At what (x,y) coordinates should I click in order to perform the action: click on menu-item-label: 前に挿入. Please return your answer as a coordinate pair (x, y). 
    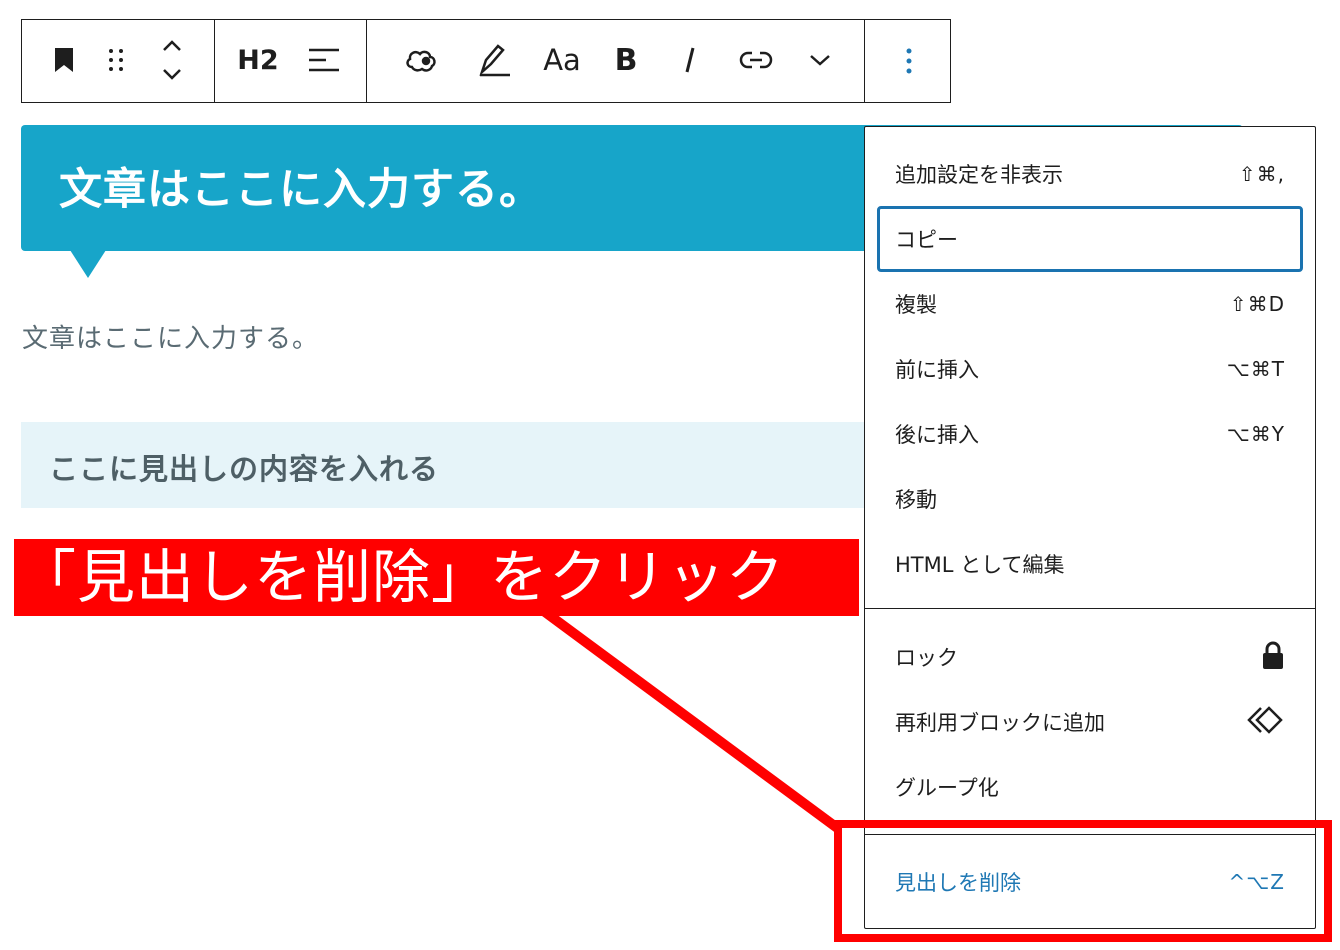
    Looking at the image, I should click on (937, 370).